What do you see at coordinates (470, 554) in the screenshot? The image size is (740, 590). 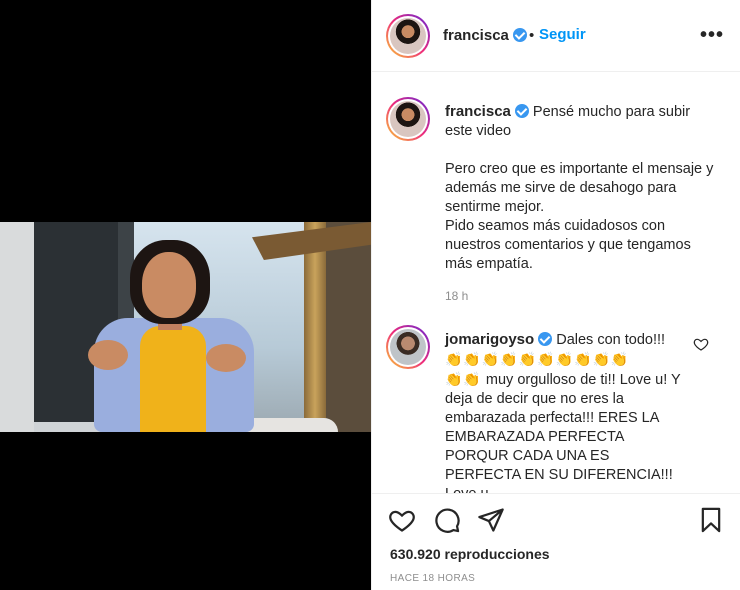 I see `view-count: 630.920 reproducciones` at bounding box center [470, 554].